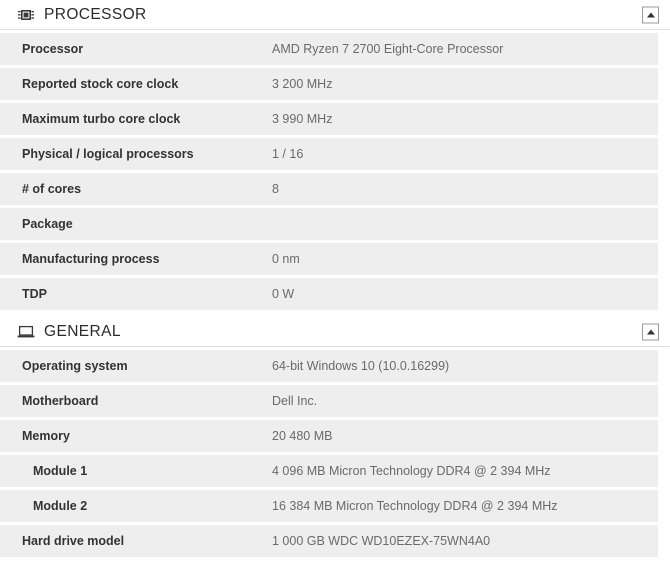 The image size is (670, 577). Describe the element at coordinates (335, 332) in the screenshot. I see `section-header-general: GENERAL` at that location.